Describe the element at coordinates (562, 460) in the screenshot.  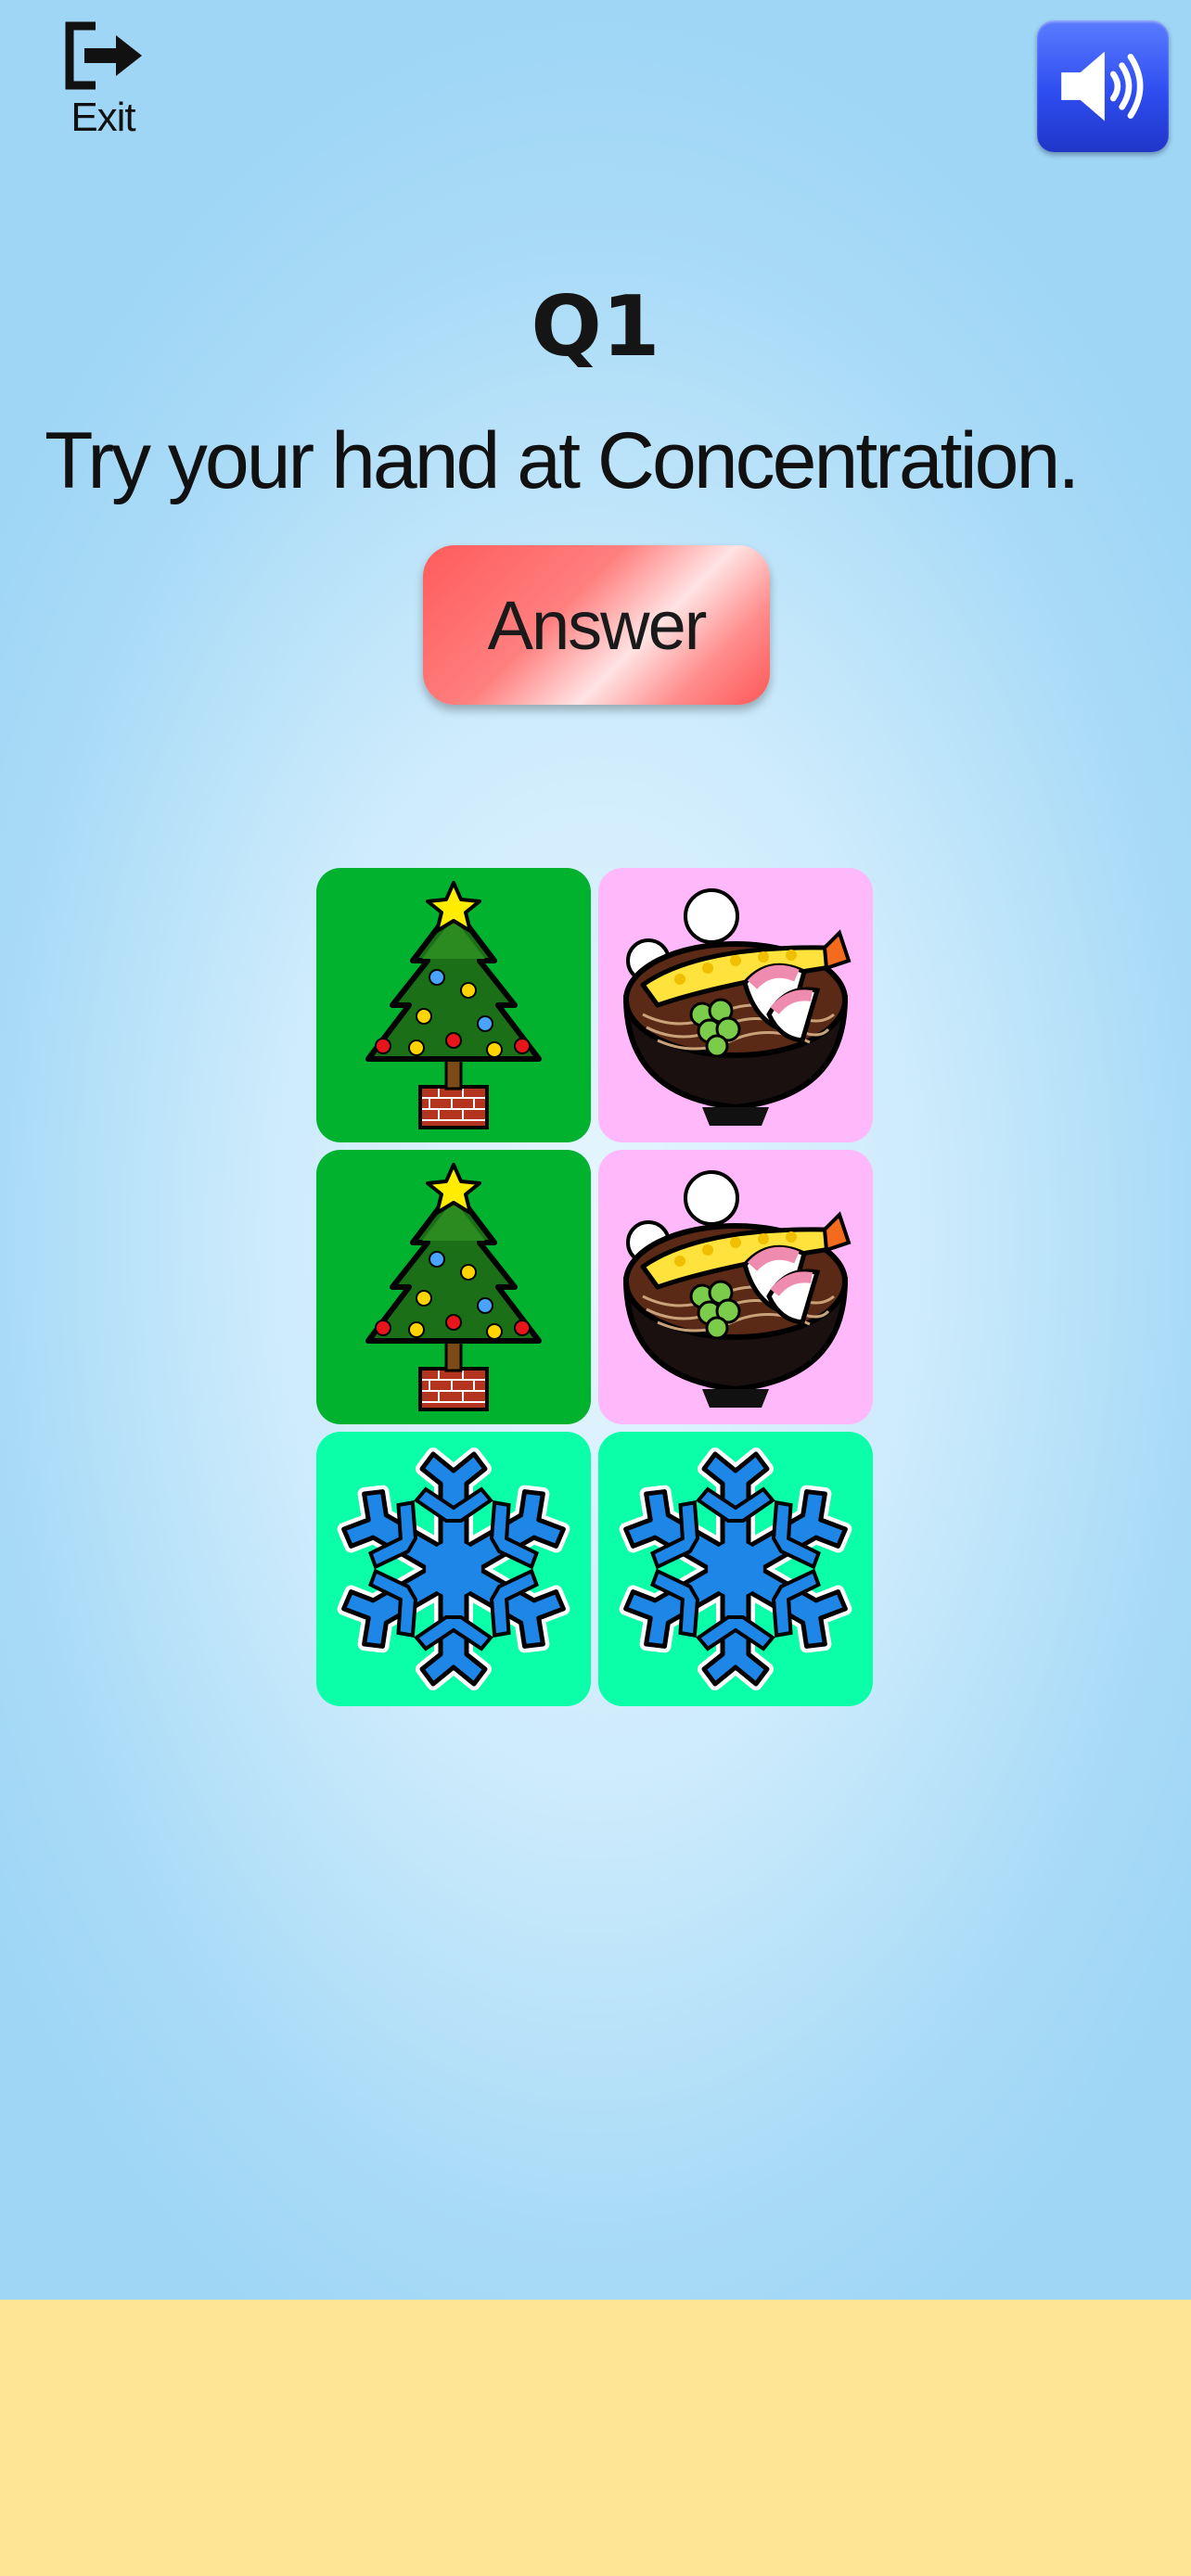
I see `question-text: Try your hand at Concentration.` at that location.